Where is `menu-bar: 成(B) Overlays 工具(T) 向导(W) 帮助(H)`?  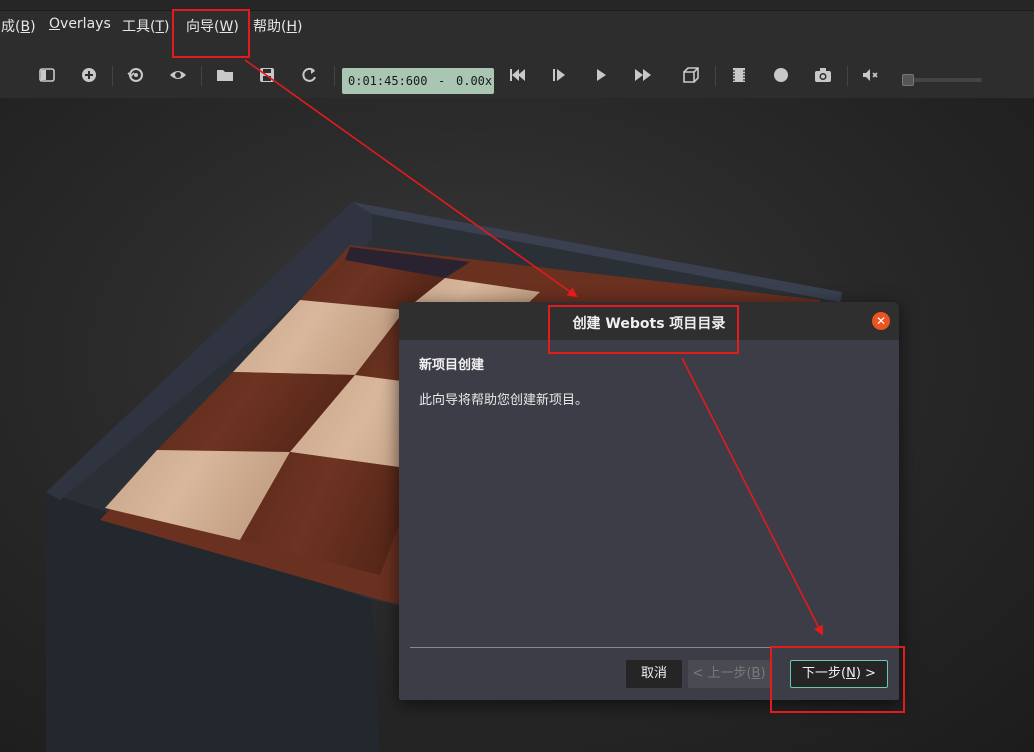
menu-bar: 成(B) Overlays 工具(T) 向导(W) 帮助(H) is located at coordinates (517, 26).